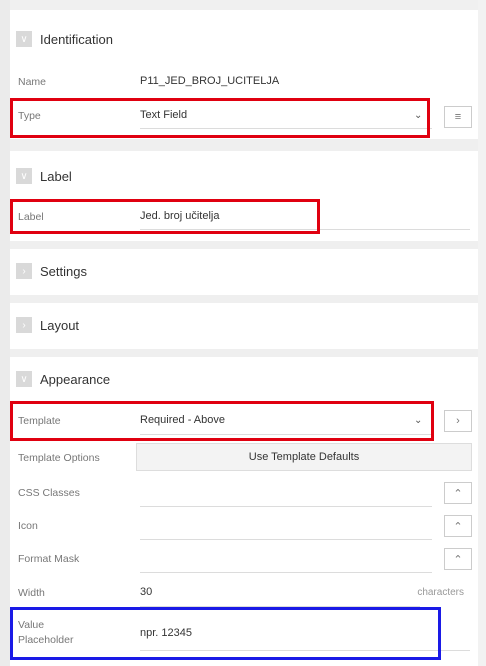  What do you see at coordinates (32, 82) in the screenshot?
I see `name-label: Name` at bounding box center [32, 82].